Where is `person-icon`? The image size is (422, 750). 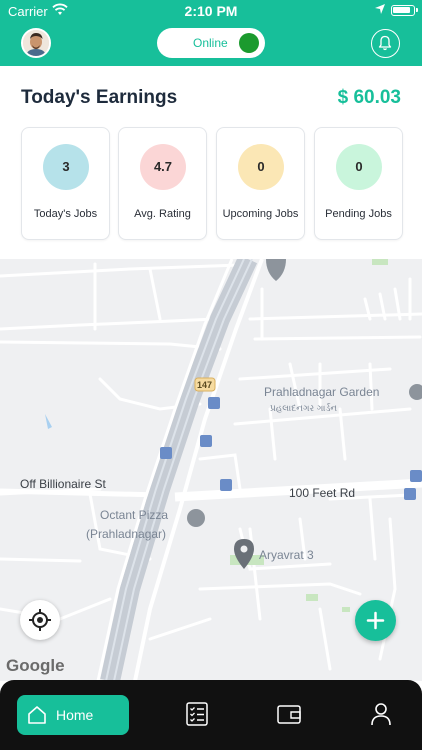 person-icon is located at coordinates (381, 714).